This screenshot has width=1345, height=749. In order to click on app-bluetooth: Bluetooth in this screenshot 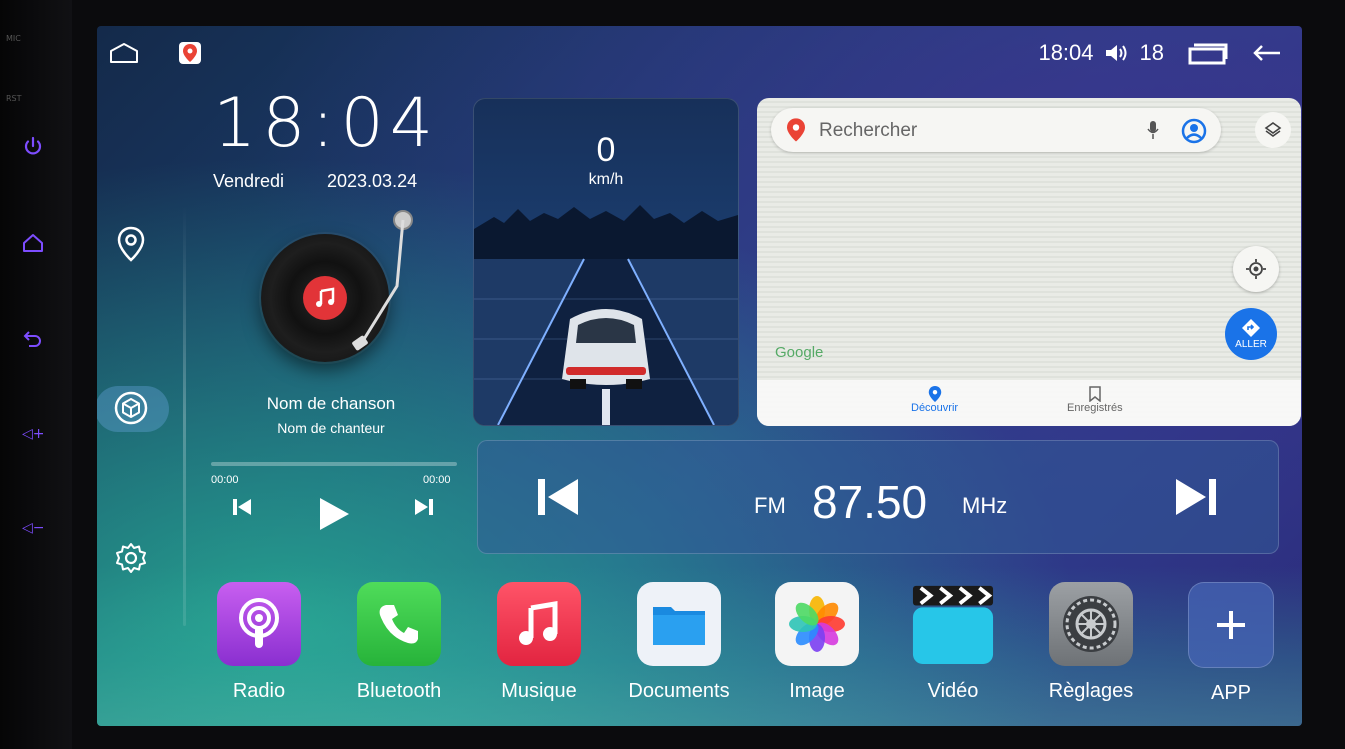, I will do `click(399, 642)`.